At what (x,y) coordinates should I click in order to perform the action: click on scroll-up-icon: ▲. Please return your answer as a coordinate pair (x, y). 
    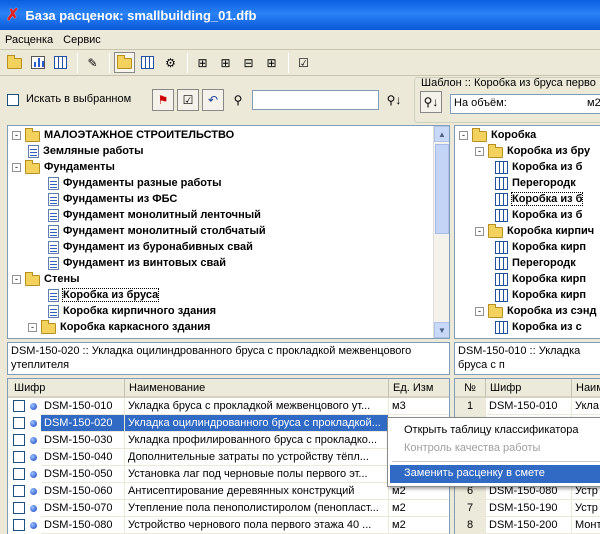
    Looking at the image, I should click on (441, 134).